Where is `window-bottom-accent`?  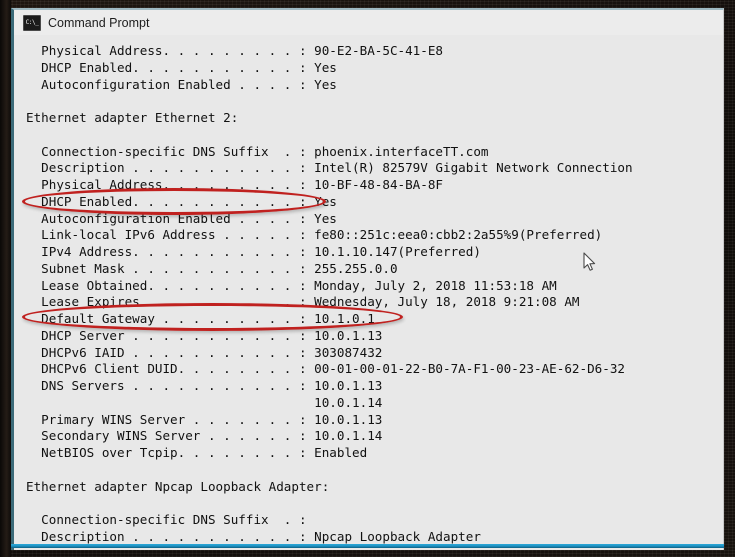 window-bottom-accent is located at coordinates (367, 546).